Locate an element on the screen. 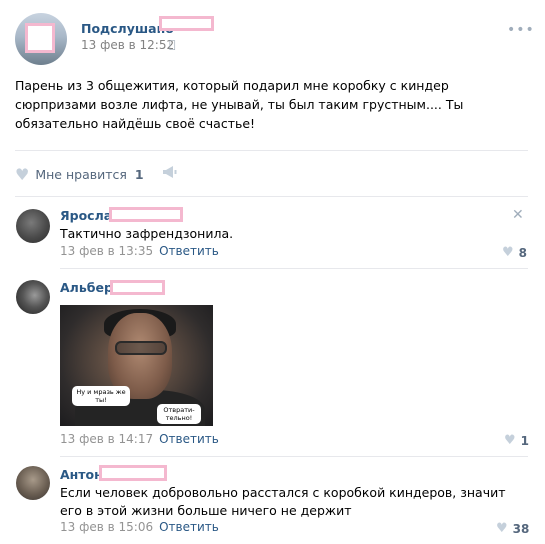 The height and width of the screenshot is (544, 545). comment-text: Тактично зафрендзонила. is located at coordinates (147, 233).